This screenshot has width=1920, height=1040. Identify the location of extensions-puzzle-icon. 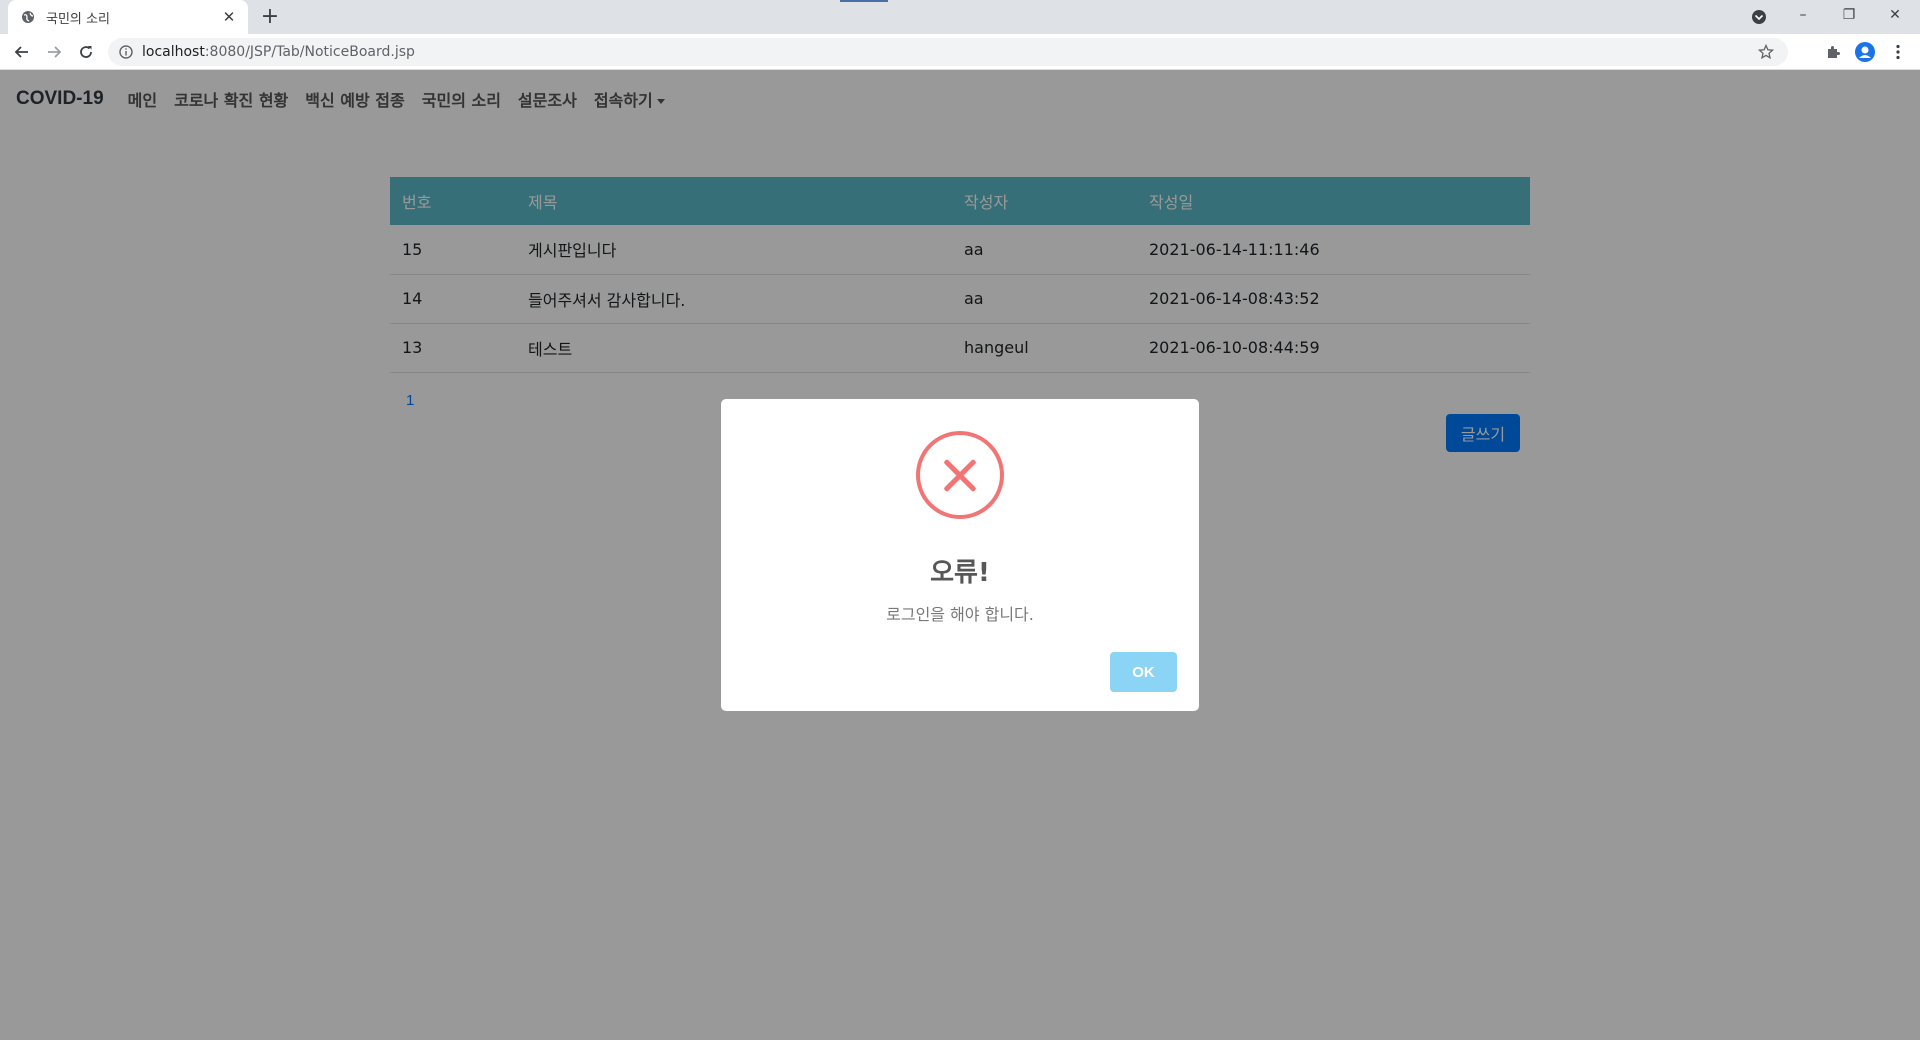
(1833, 52).